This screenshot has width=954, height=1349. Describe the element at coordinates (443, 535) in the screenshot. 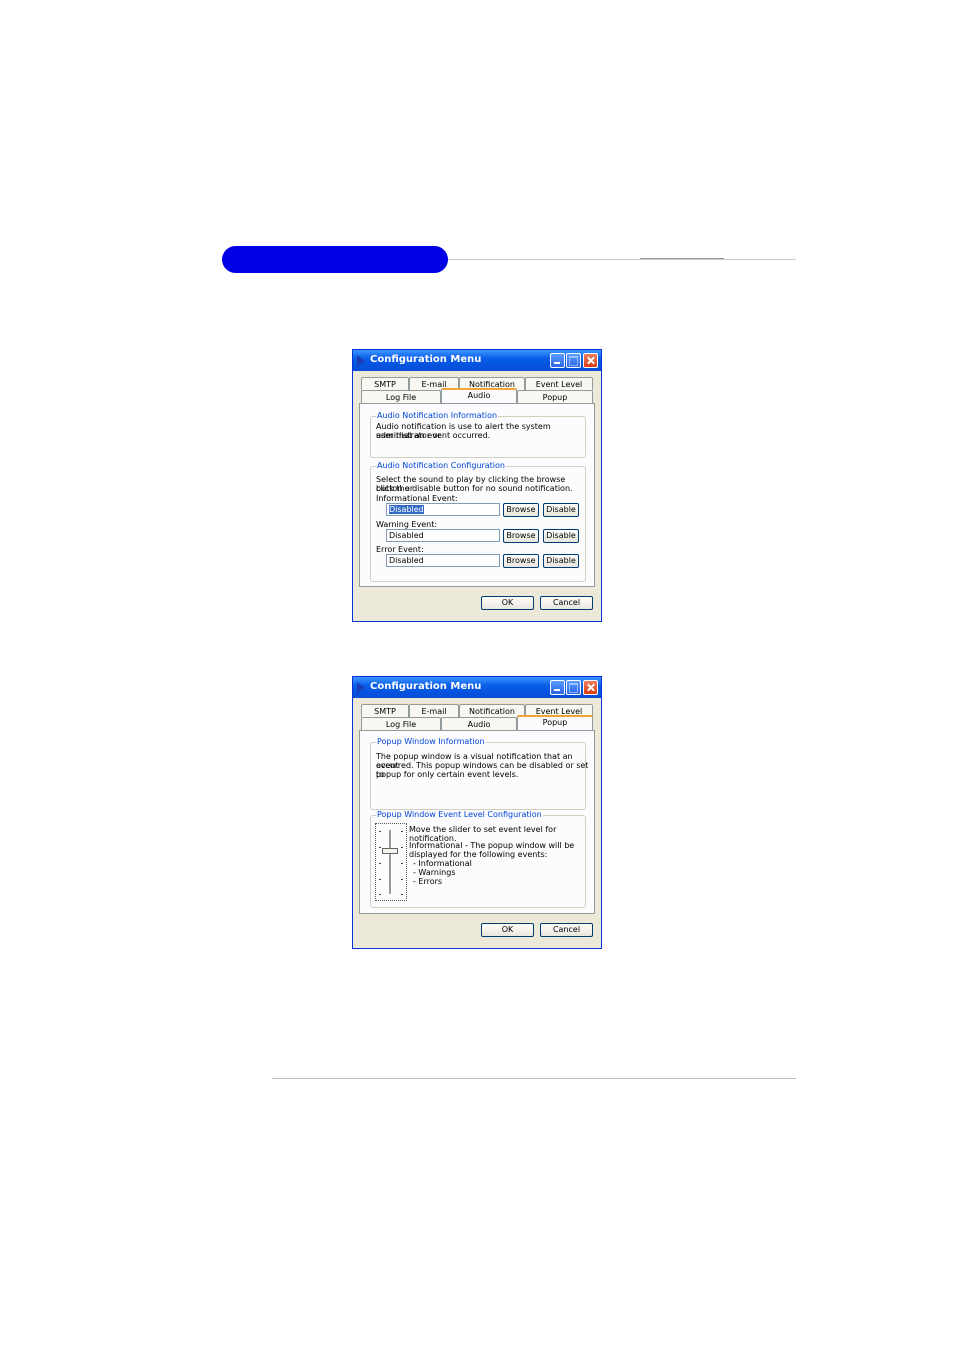

I see `warning-event-field: Disabled` at that location.